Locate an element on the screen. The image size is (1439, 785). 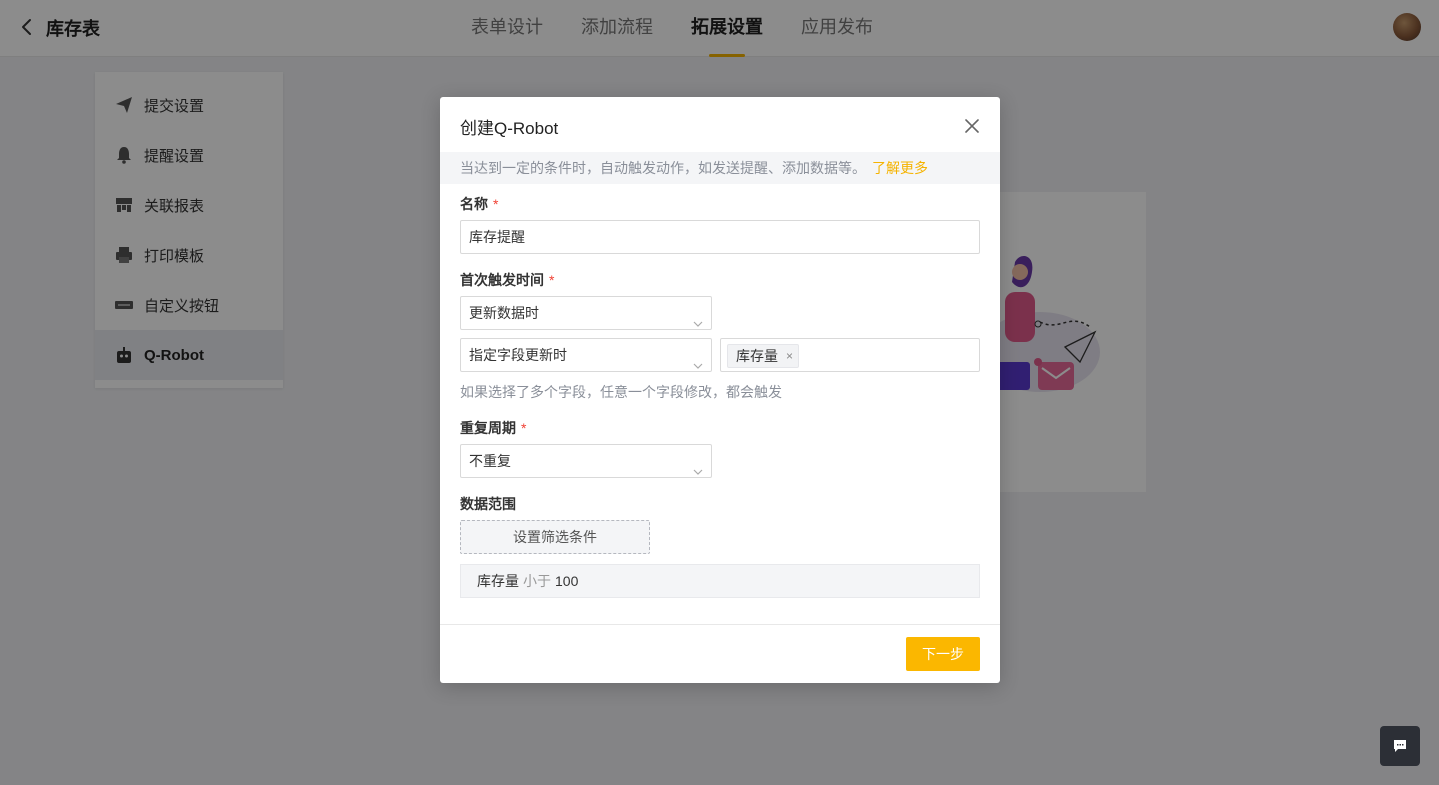
data-scope-label: 数据范围 is located at coordinates (488, 504).